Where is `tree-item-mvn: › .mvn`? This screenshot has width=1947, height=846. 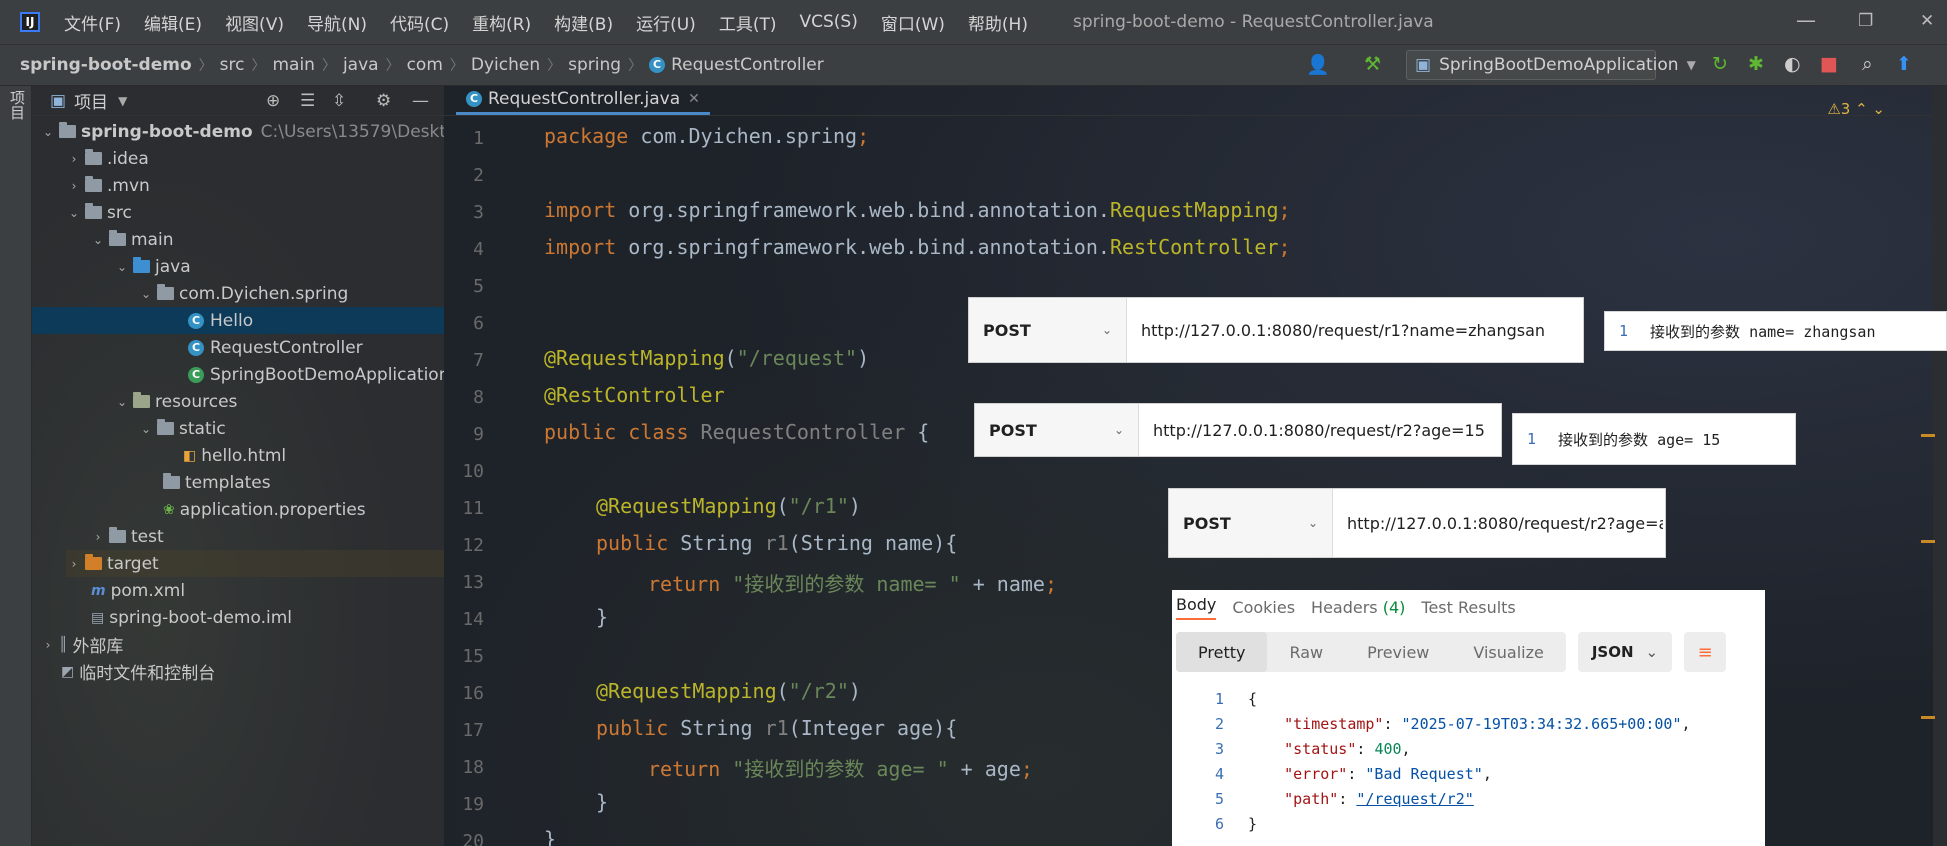
tree-item-mvn: › .mvn is located at coordinates (108, 185).